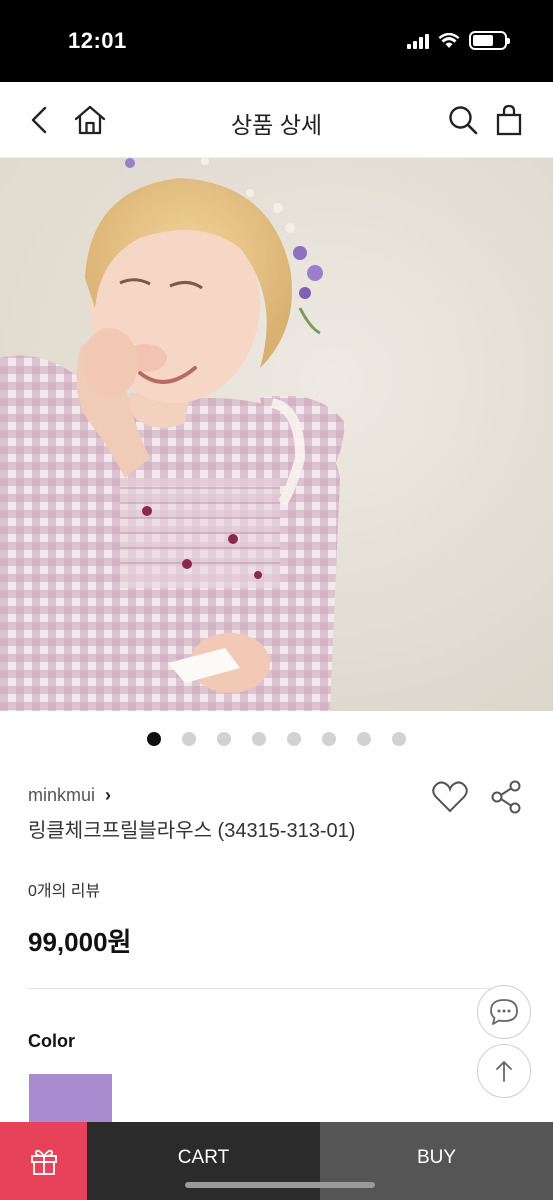 The image size is (553, 1200). What do you see at coordinates (436, 1161) in the screenshot?
I see `buy-button: BUY` at bounding box center [436, 1161].